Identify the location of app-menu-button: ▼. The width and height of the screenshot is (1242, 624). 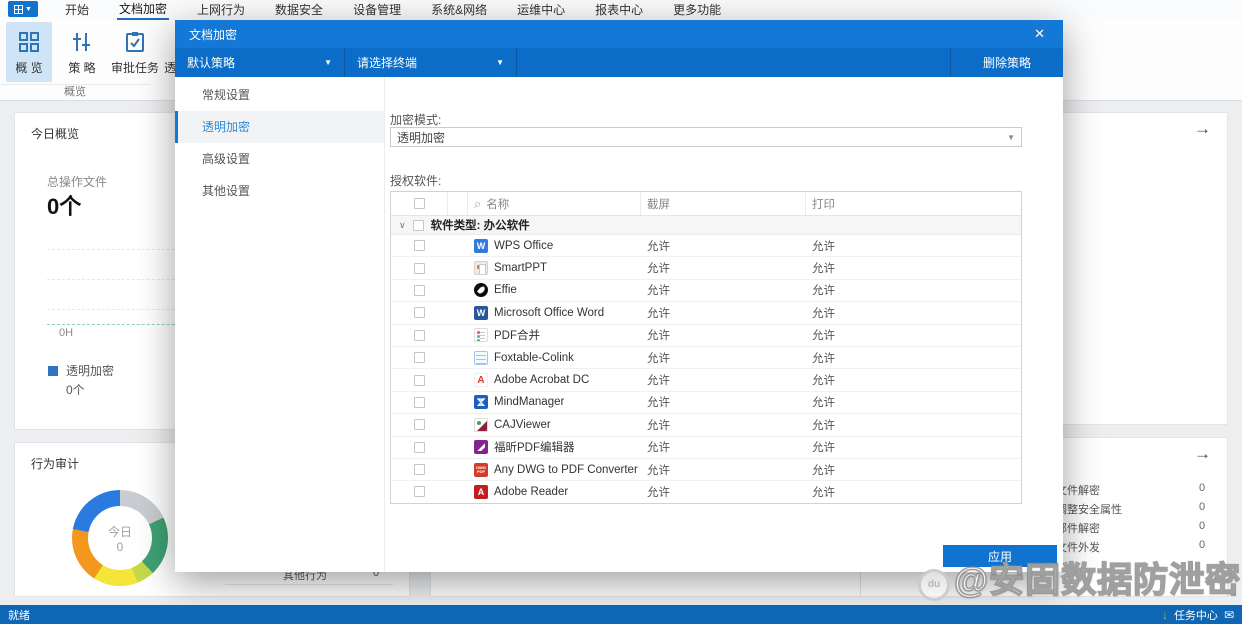
(23, 9).